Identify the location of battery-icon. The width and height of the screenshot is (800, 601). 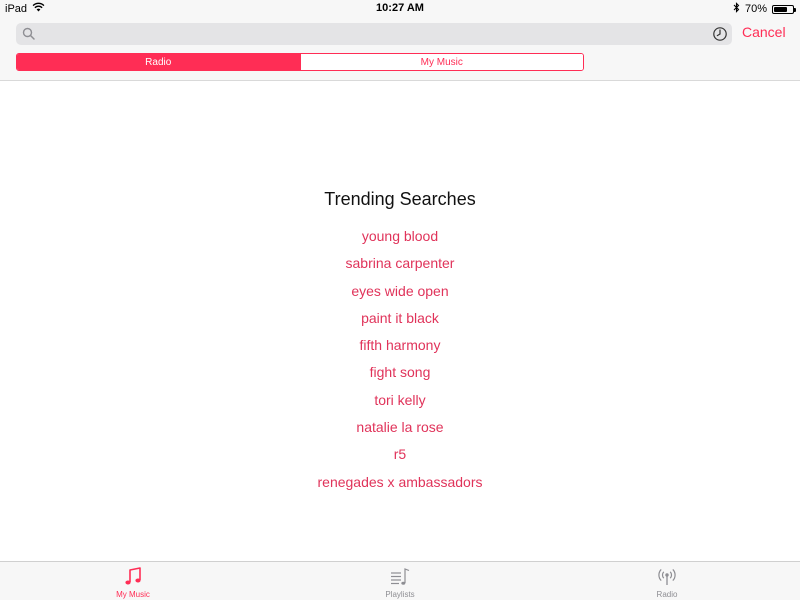
(784, 9).